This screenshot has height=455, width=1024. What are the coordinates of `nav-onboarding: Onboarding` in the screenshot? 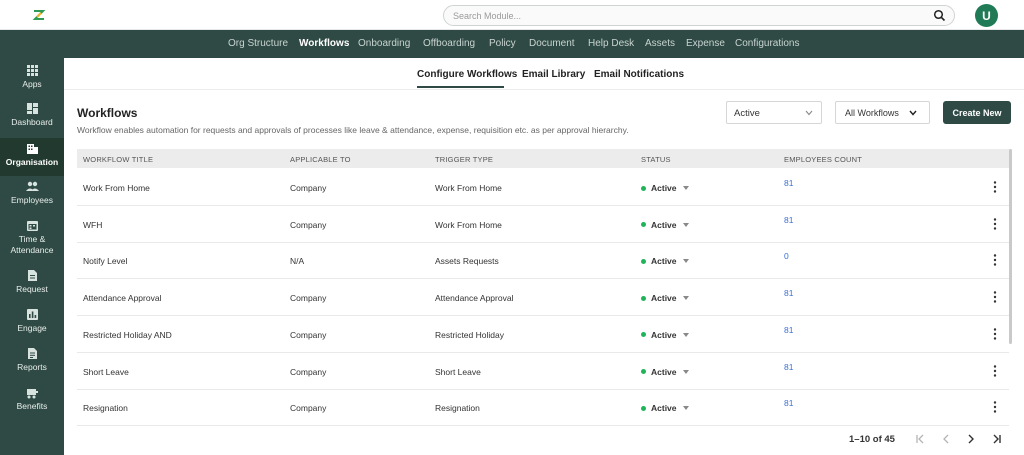 It's located at (384, 43).